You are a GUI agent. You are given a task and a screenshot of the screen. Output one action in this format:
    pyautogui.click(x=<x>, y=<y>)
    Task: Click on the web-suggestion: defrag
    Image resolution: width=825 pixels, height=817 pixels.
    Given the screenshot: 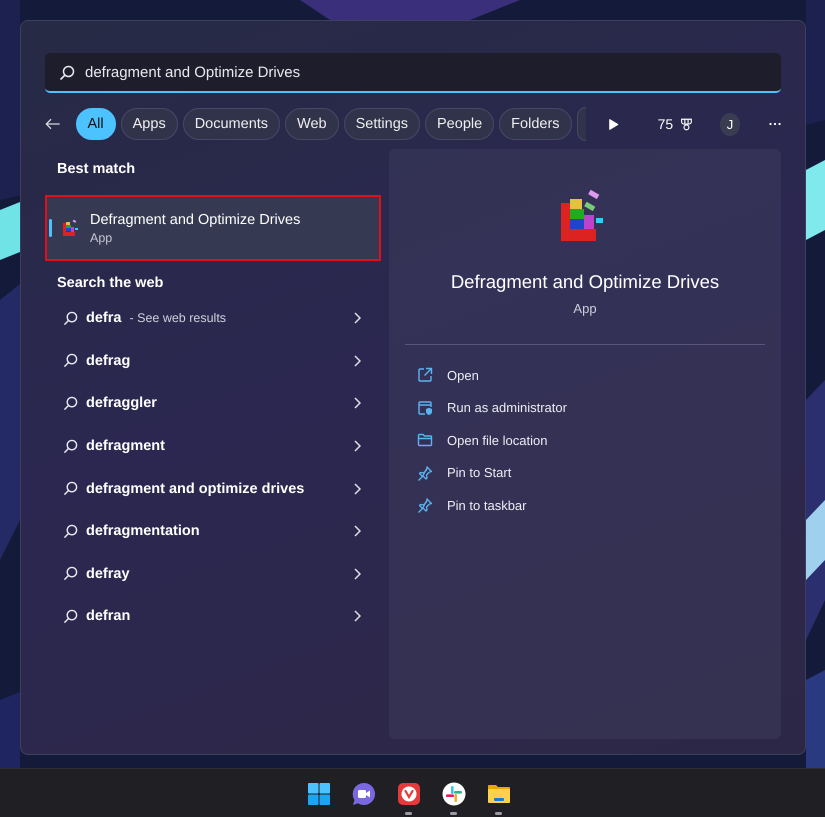 What is the action you would take?
    pyautogui.click(x=213, y=361)
    